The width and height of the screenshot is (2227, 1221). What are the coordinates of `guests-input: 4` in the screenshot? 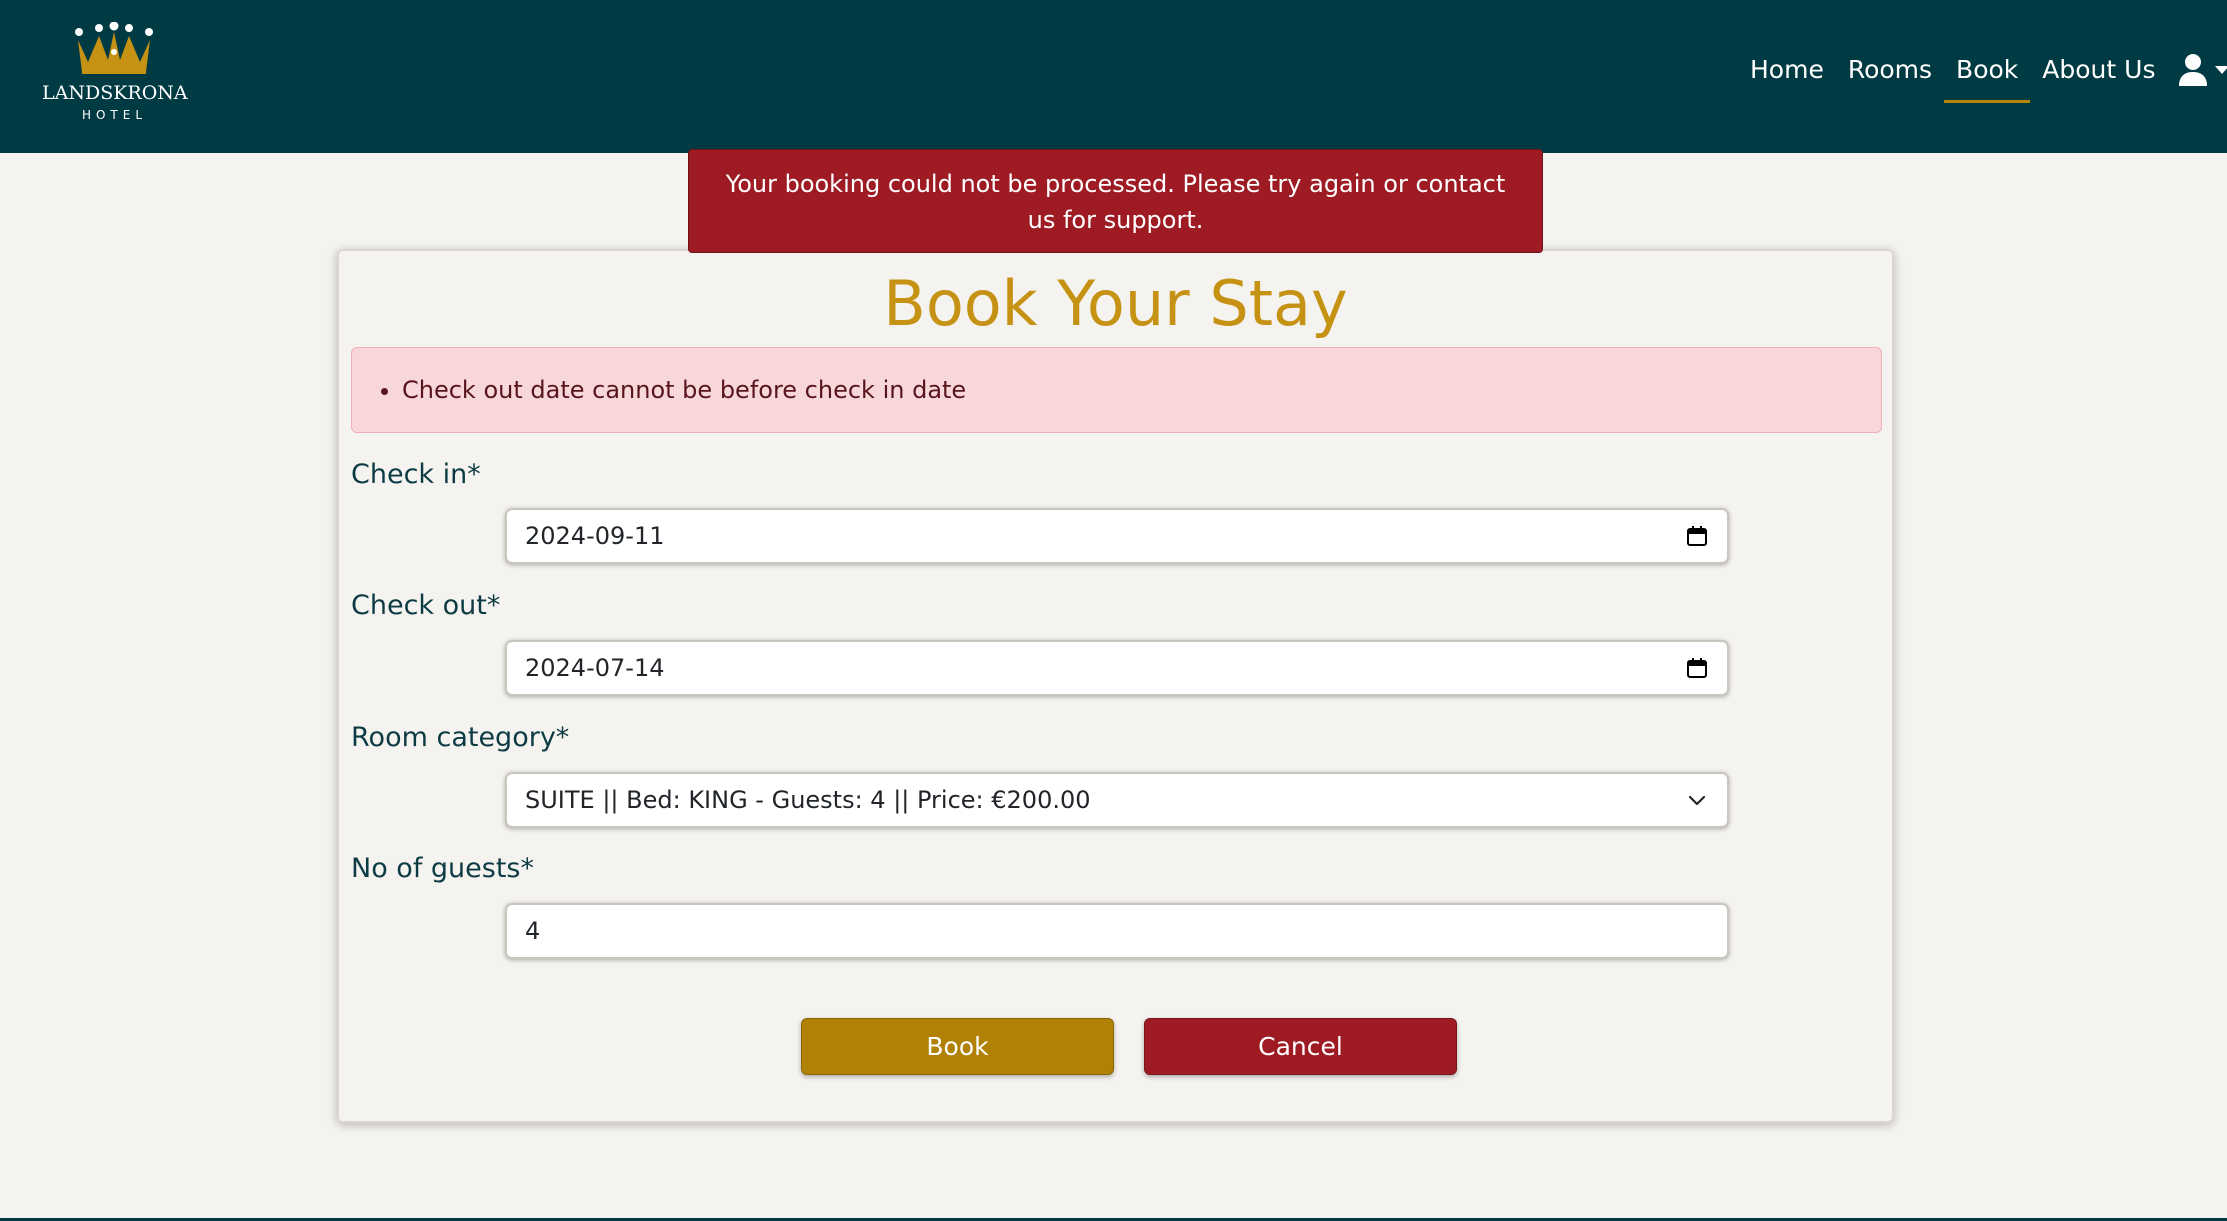 It's located at (1117, 931).